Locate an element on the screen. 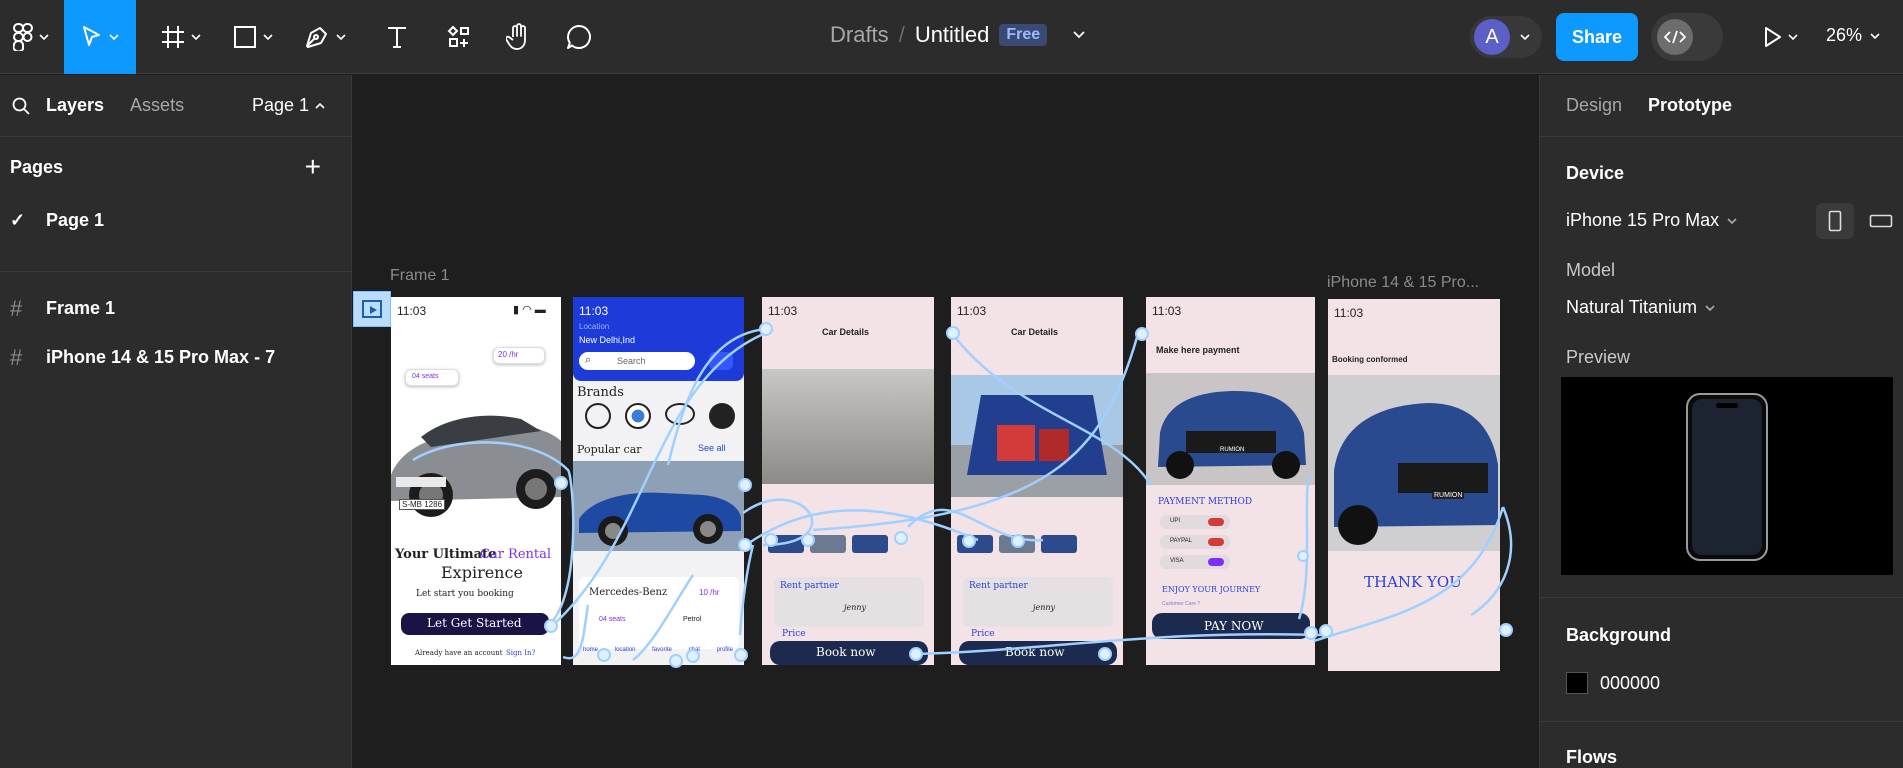  code-icon is located at coordinates (1675, 37).